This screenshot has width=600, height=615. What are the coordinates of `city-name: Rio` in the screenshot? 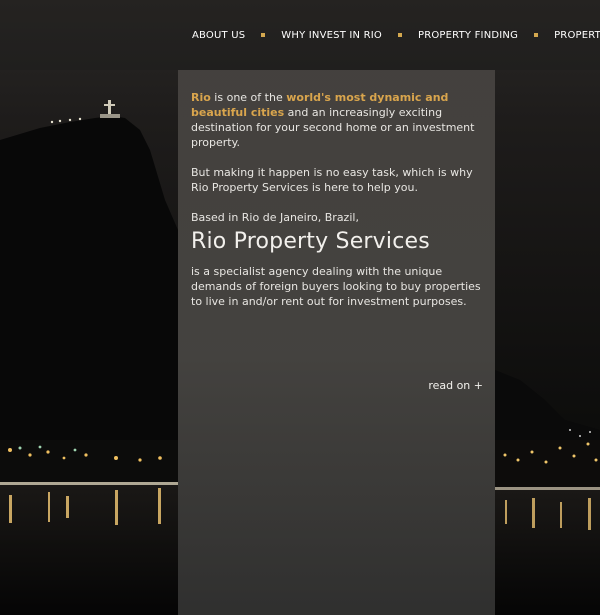 It's located at (201, 97).